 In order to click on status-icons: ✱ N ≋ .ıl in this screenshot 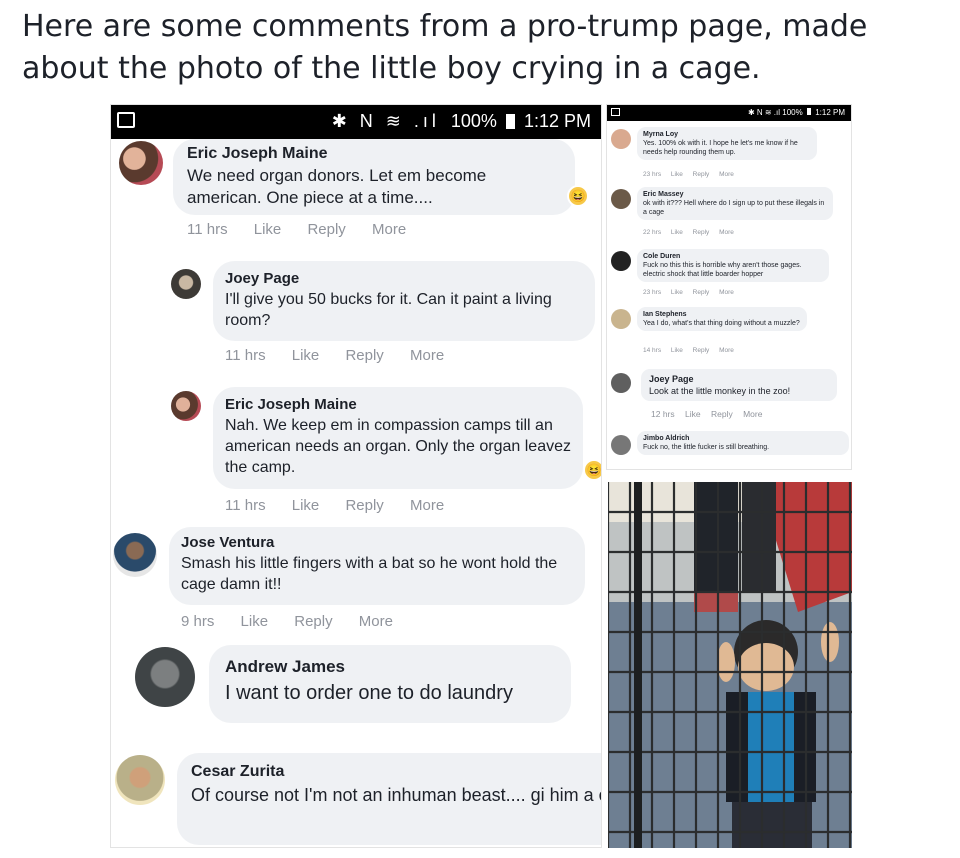, I will do `click(764, 112)`.